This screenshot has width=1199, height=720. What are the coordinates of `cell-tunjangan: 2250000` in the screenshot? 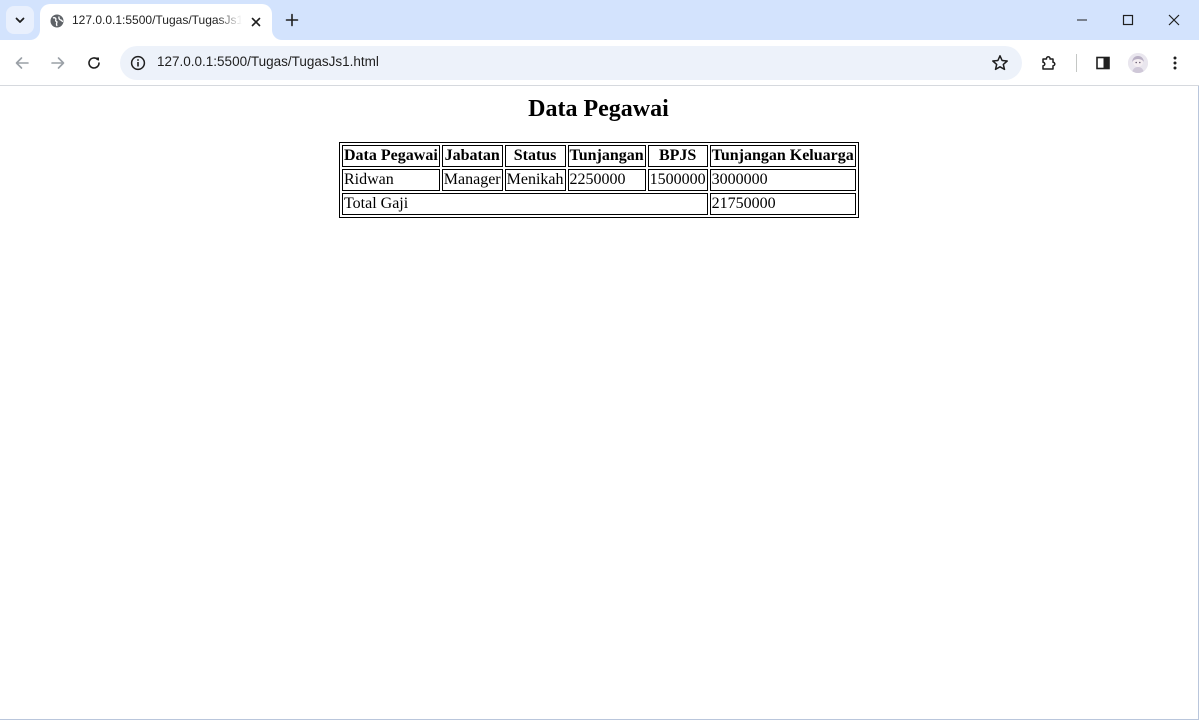 It's located at (606, 180).